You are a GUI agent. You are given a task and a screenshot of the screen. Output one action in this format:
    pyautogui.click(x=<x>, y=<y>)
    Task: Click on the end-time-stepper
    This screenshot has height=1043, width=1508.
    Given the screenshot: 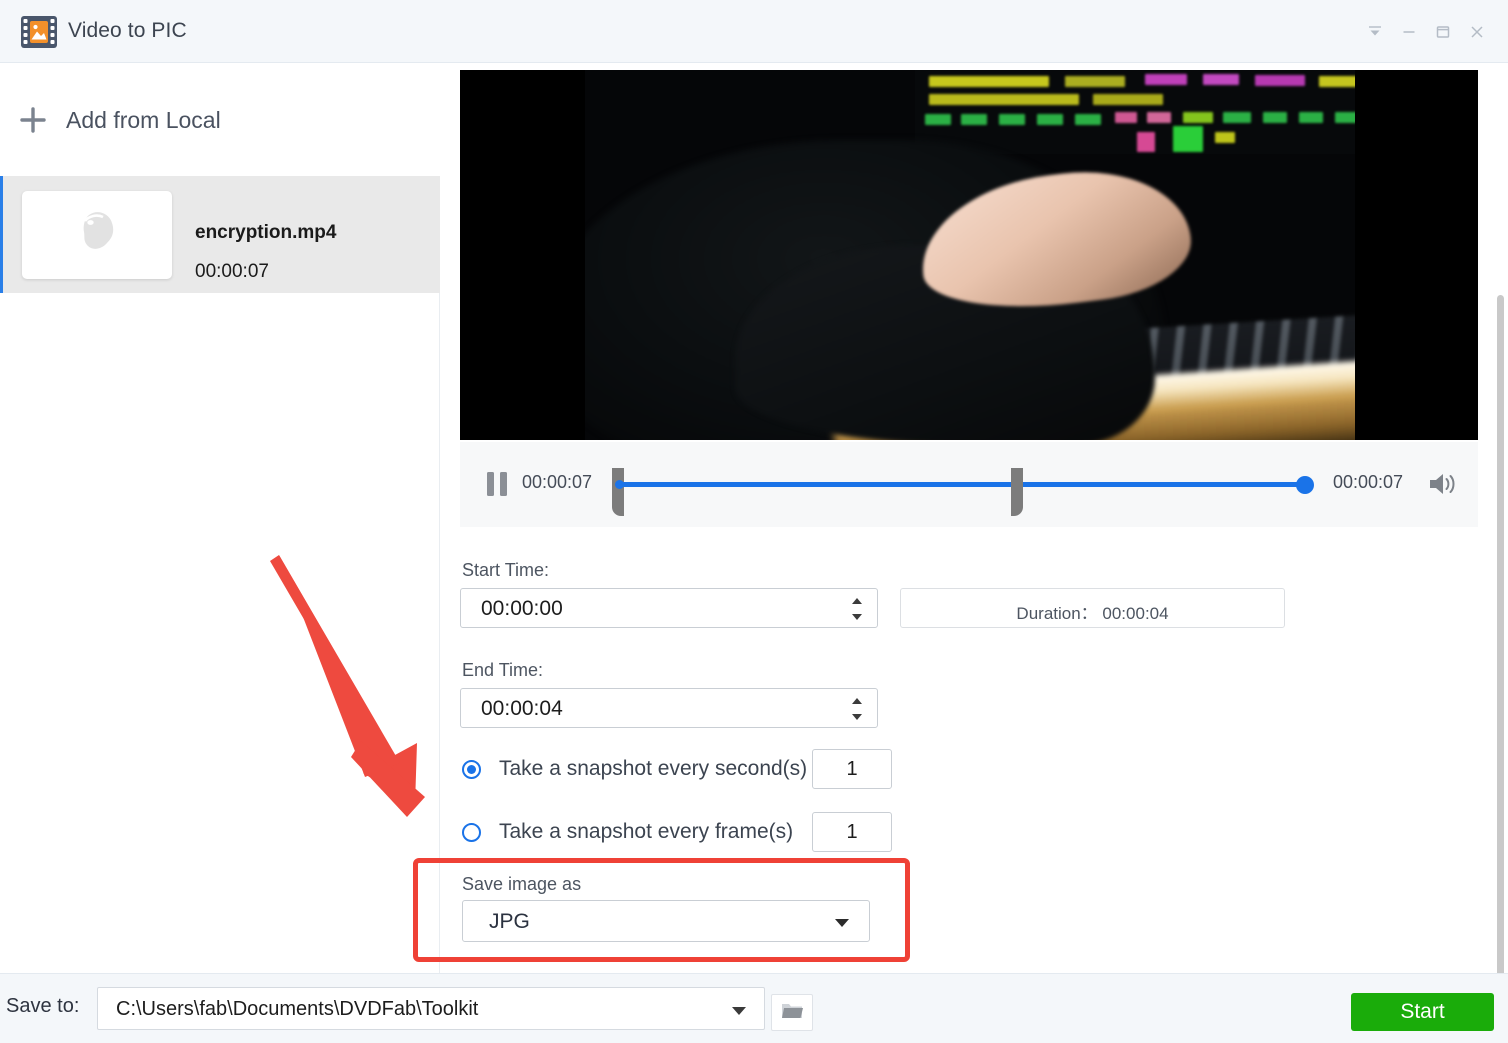 What is the action you would take?
    pyautogui.click(x=857, y=709)
    